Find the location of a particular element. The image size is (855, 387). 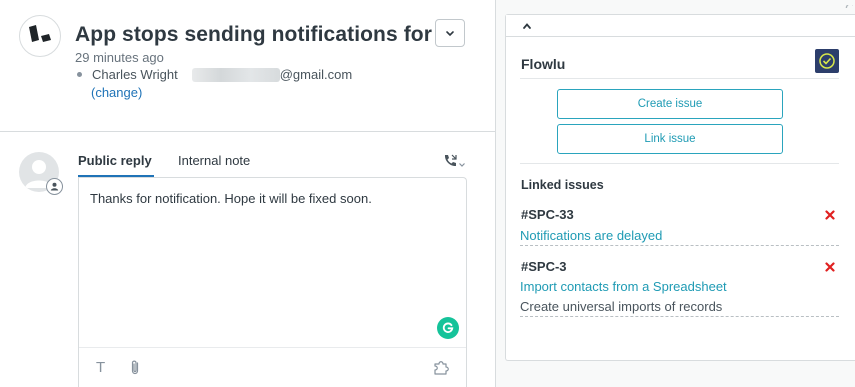

link-issue-button: Link issue is located at coordinates (670, 139).